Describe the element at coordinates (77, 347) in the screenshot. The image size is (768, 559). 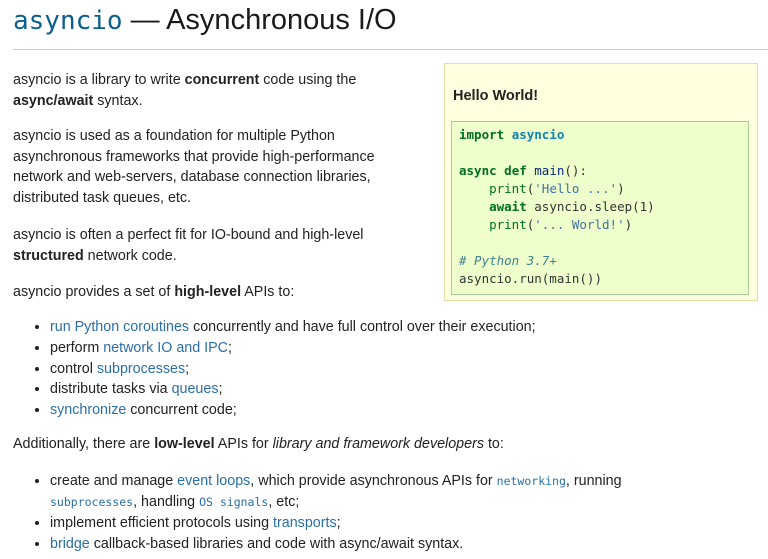
I see `text: perform` at that location.